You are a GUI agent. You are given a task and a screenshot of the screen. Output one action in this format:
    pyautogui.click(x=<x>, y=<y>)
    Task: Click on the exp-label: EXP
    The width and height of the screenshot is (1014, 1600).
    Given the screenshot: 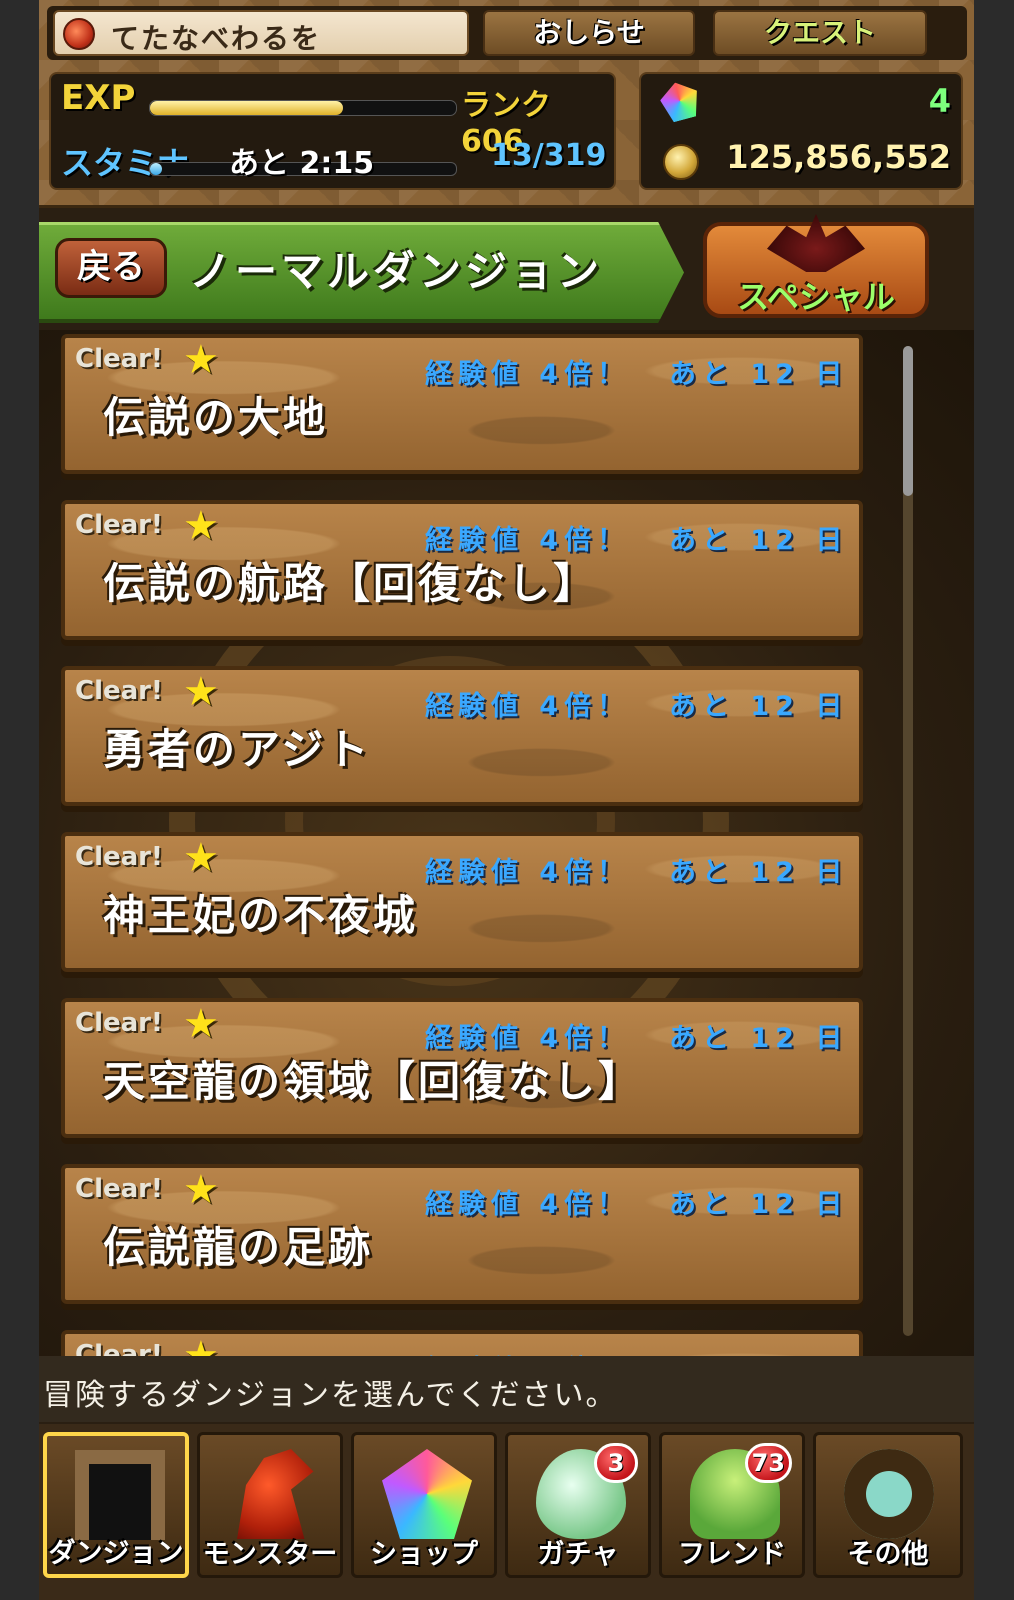 What is the action you would take?
    pyautogui.click(x=98, y=98)
    